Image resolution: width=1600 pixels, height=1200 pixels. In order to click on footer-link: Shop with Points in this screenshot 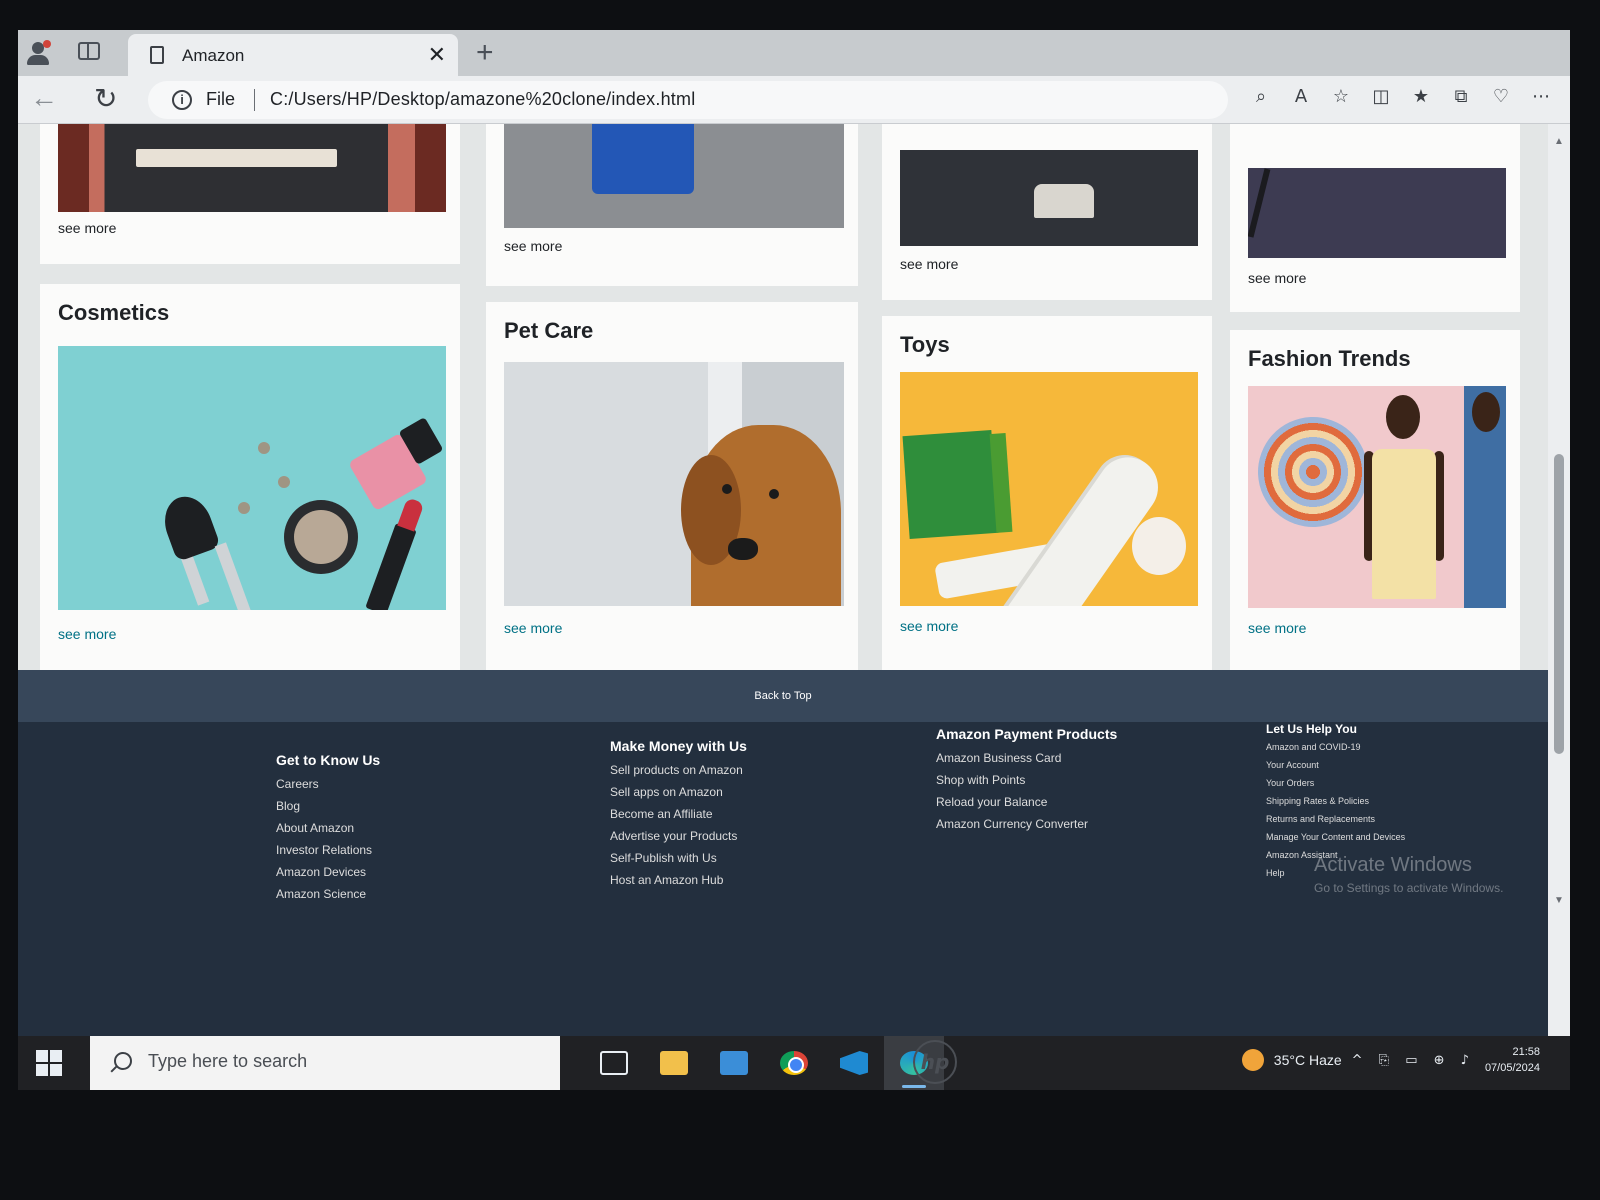, I will do `click(1026, 780)`.